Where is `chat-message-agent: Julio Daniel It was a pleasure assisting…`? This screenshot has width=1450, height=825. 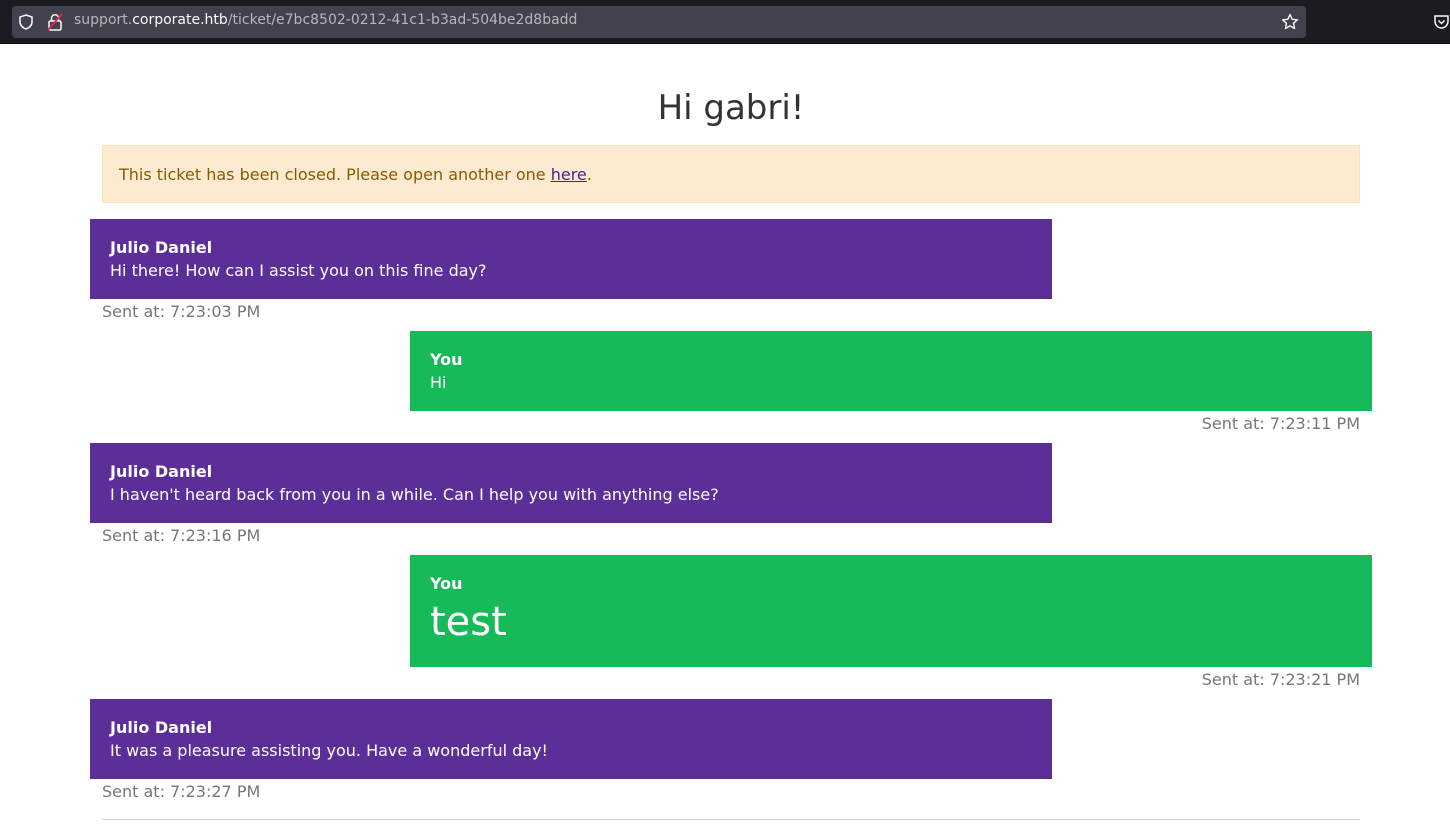
chat-message-agent: Julio Daniel It was a pleasure assisting… is located at coordinates (571, 739).